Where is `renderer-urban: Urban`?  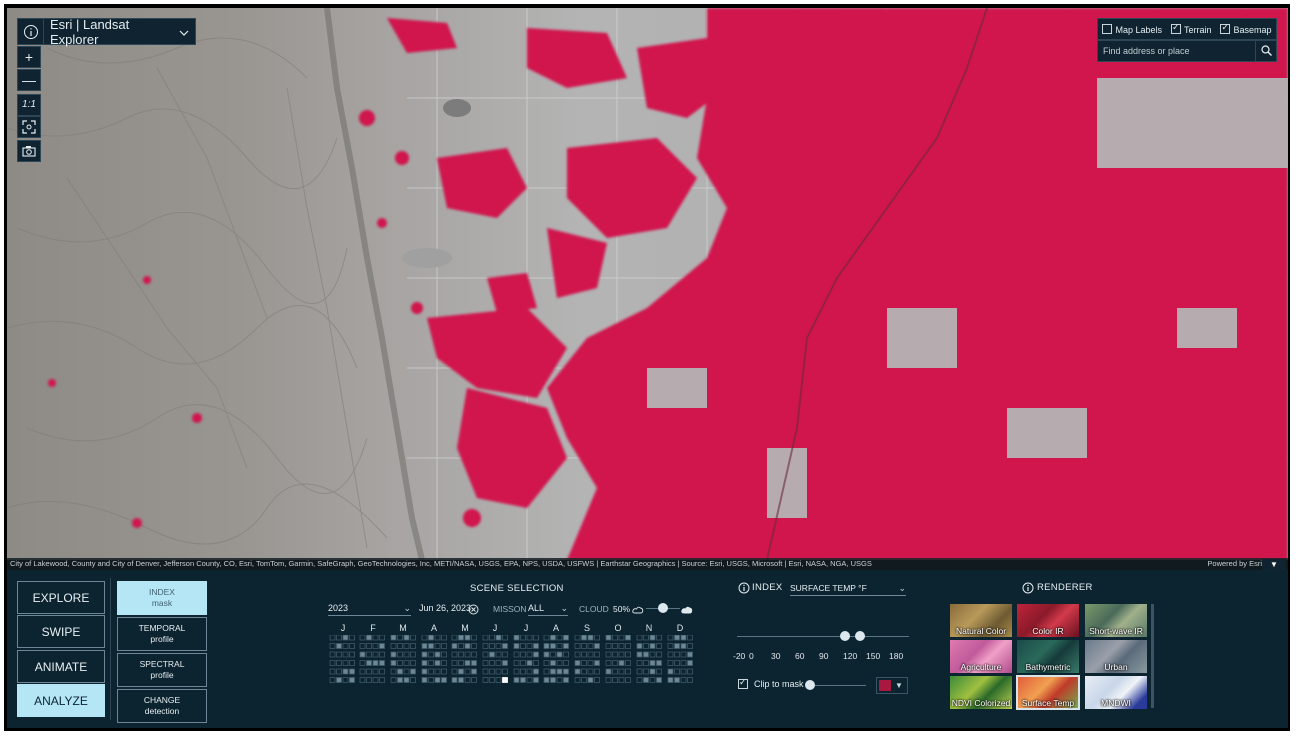
renderer-urban: Urban is located at coordinates (1116, 656).